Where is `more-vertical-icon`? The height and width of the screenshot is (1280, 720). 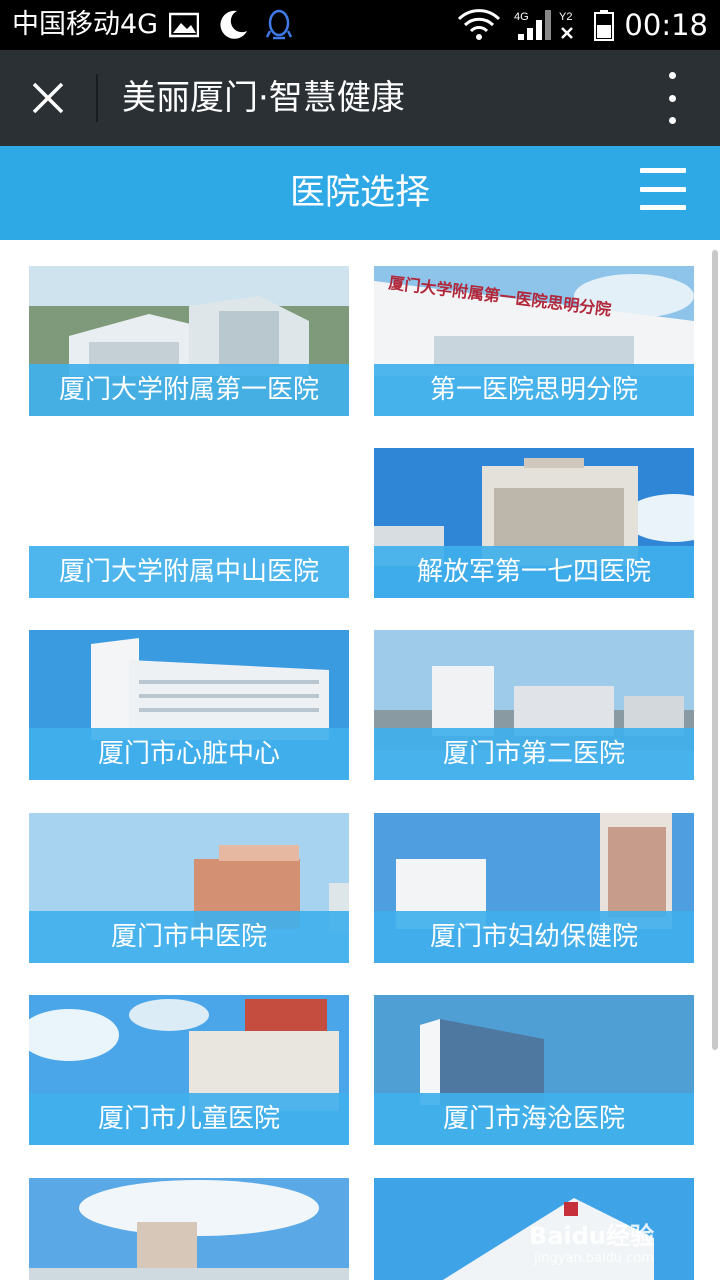
more-vertical-icon is located at coordinates (672, 75).